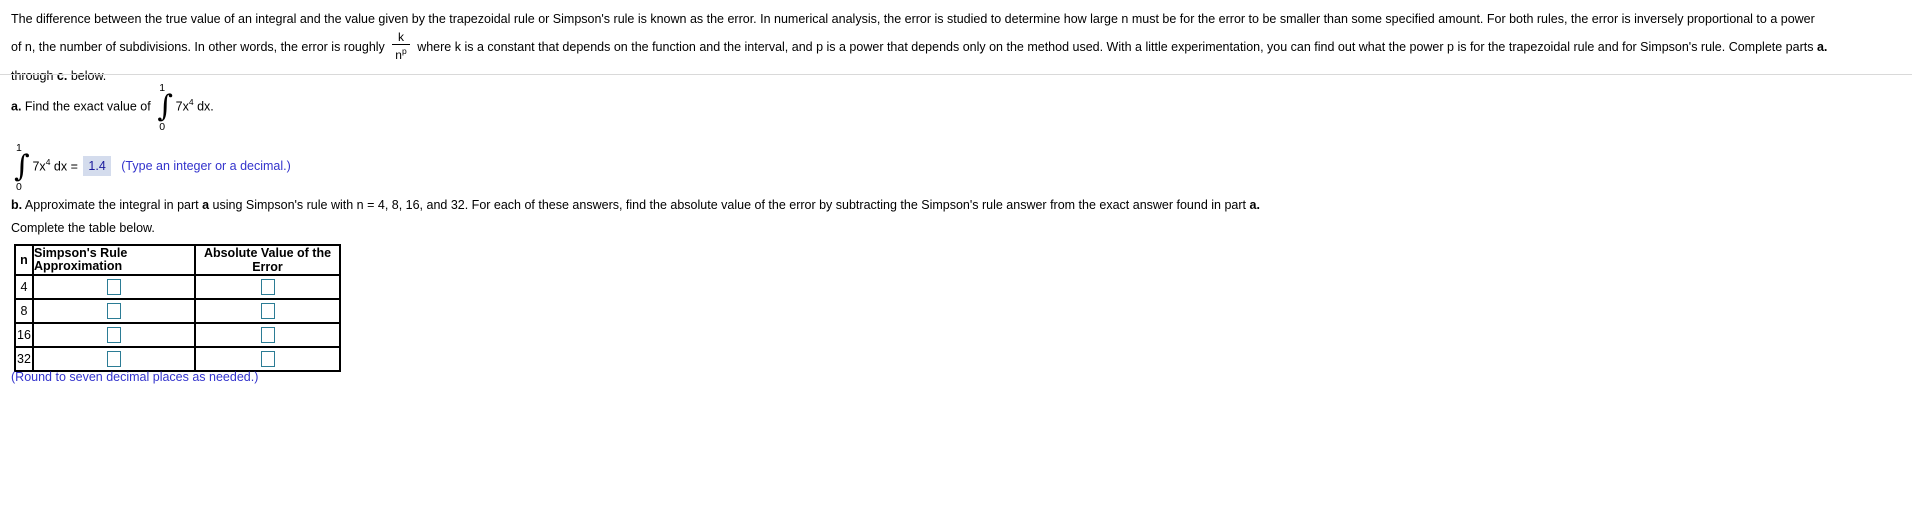 The width and height of the screenshot is (1912, 520). What do you see at coordinates (48, 162) in the screenshot?
I see `answer-integrand-exponent: 4` at bounding box center [48, 162].